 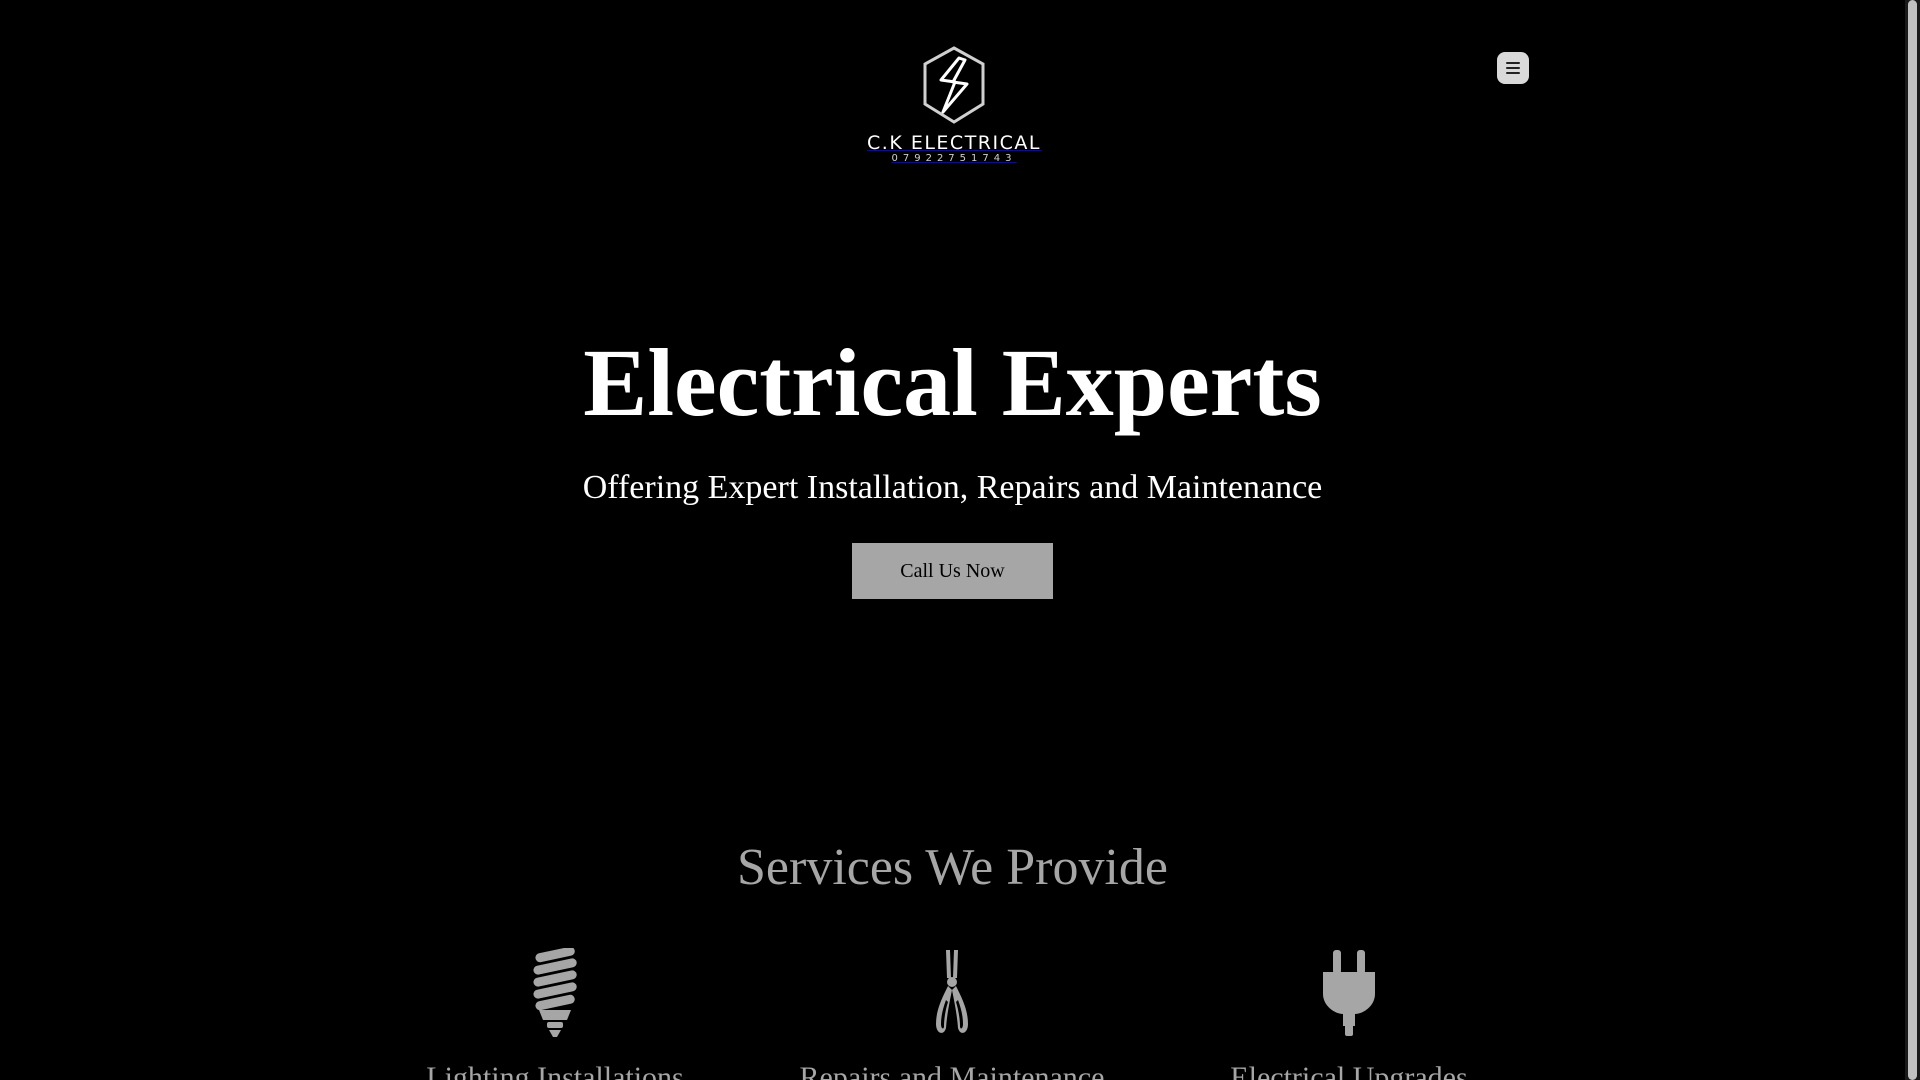 I want to click on vertical-scrollbar, so click(x=1912, y=540).